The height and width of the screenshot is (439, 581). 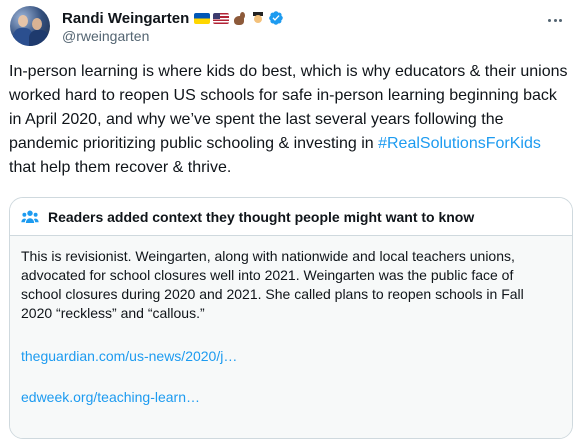 I want to click on more-options-icon, so click(x=555, y=20).